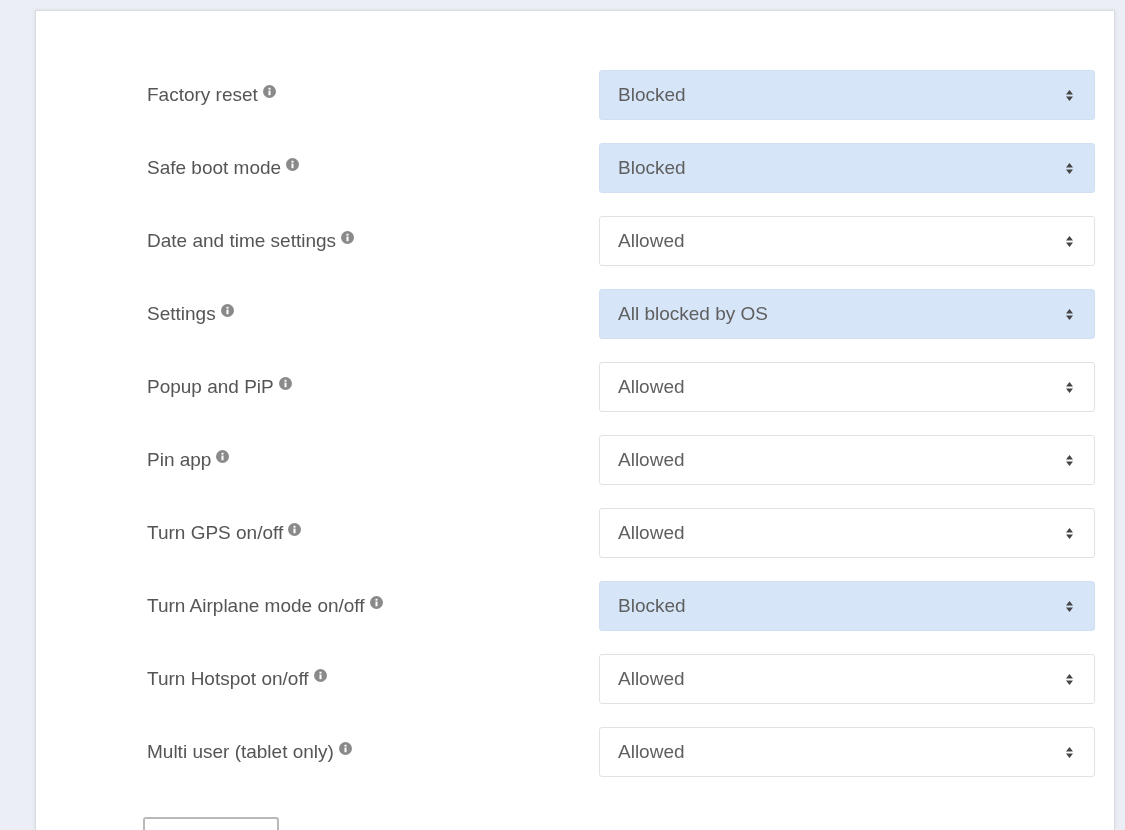 This screenshot has width=1125, height=830. I want to click on setting-label: Turn Hotspot on/off, so click(228, 679).